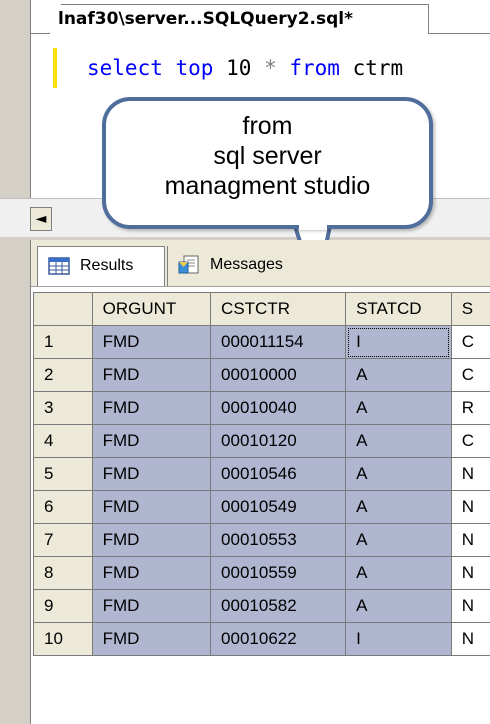 This screenshot has width=490, height=724. Describe the element at coordinates (63, 342) in the screenshot. I see `row-number-cell: 1` at that location.